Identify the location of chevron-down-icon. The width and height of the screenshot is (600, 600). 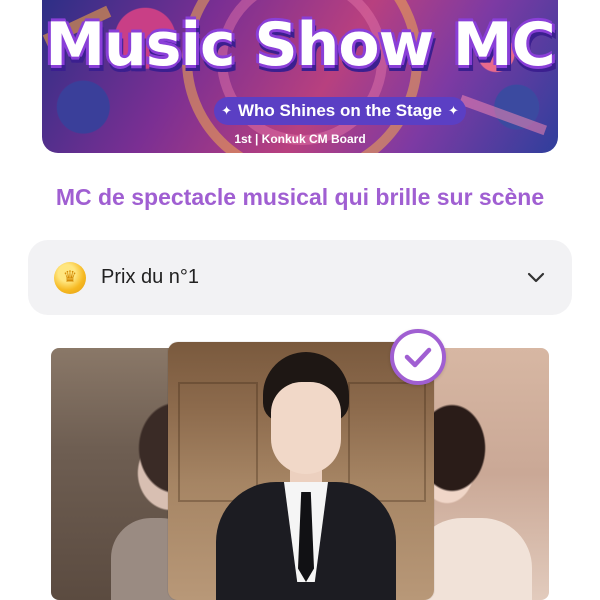
(536, 278).